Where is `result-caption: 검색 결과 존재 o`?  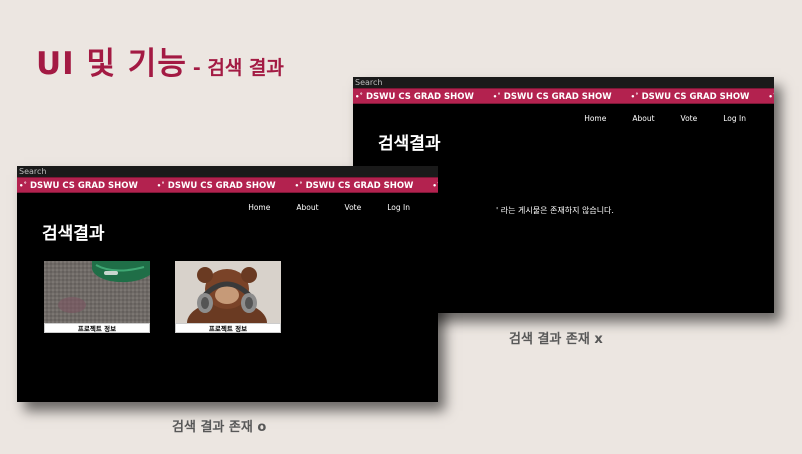 result-caption: 검색 결과 존재 o is located at coordinates (219, 427).